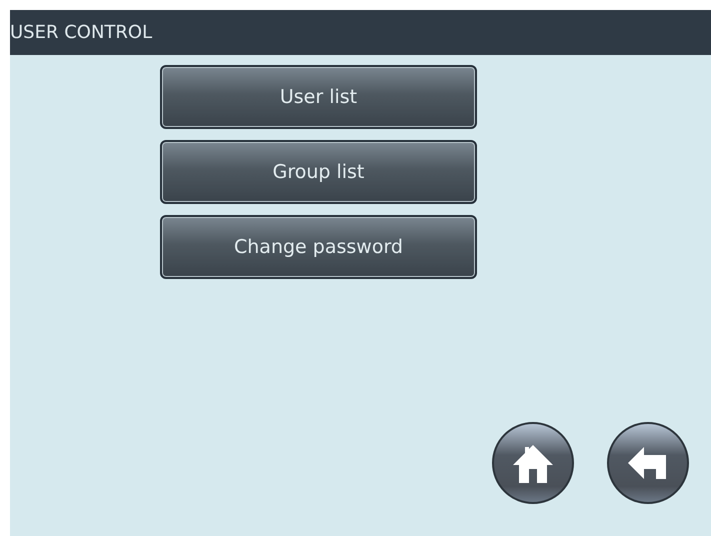  Describe the element at coordinates (318, 172) in the screenshot. I see `menu-button: Group list` at that location.